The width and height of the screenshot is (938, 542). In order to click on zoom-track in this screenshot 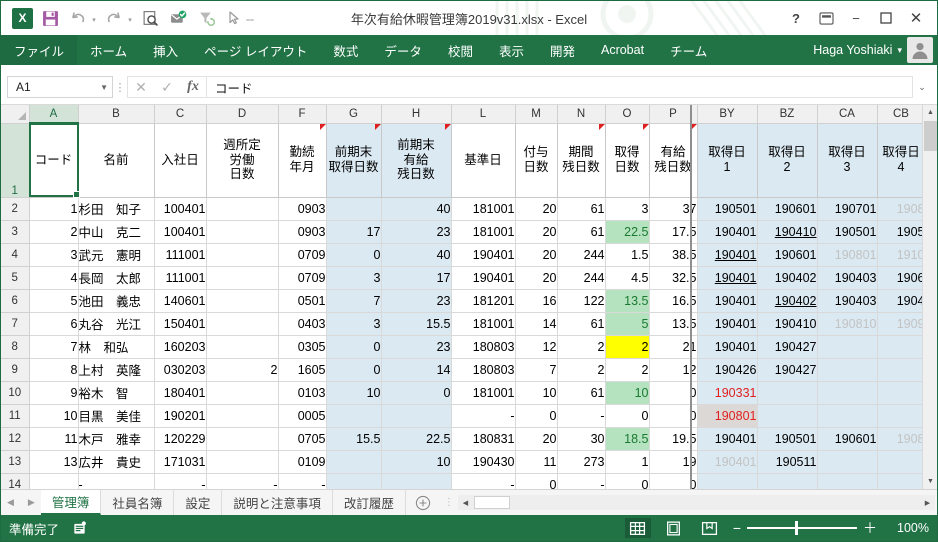, I will do `click(802, 528)`.